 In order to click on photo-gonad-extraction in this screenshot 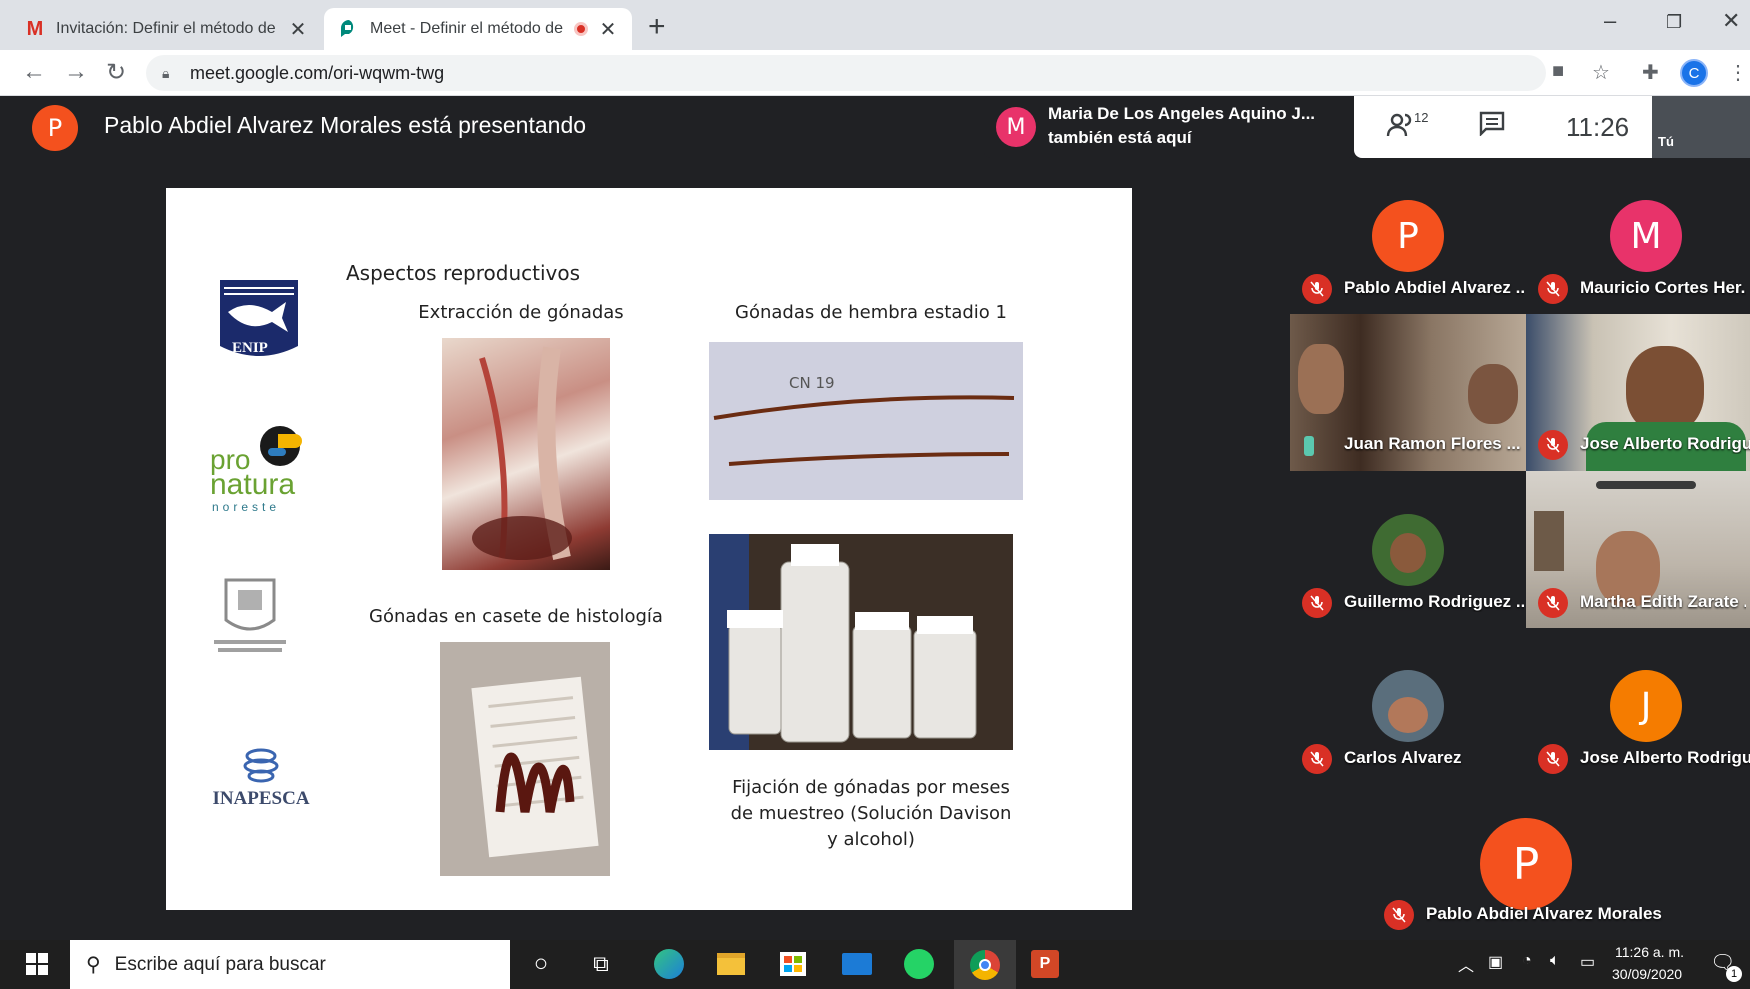, I will do `click(526, 454)`.